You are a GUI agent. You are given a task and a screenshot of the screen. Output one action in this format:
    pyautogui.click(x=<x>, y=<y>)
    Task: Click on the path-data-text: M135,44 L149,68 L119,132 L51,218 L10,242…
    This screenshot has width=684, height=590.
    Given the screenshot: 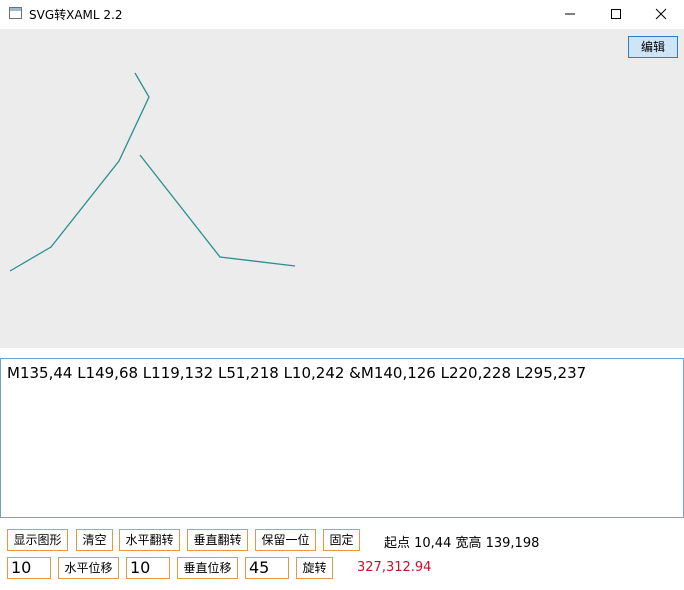 What is the action you would take?
    pyautogui.click(x=297, y=373)
    